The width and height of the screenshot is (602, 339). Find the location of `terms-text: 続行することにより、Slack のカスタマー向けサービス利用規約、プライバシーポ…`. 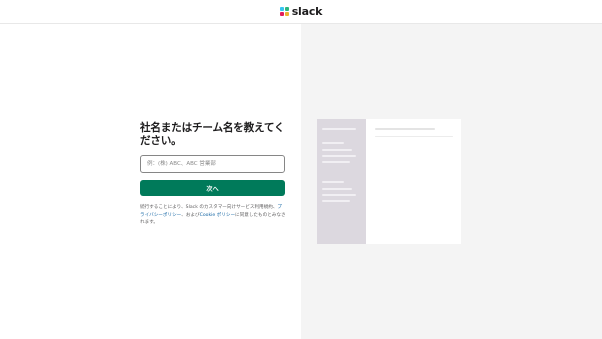

terms-text: 続行することにより、Slack のカスタマー向けサービス利用規約、プライバシーポ… is located at coordinates (213, 215).